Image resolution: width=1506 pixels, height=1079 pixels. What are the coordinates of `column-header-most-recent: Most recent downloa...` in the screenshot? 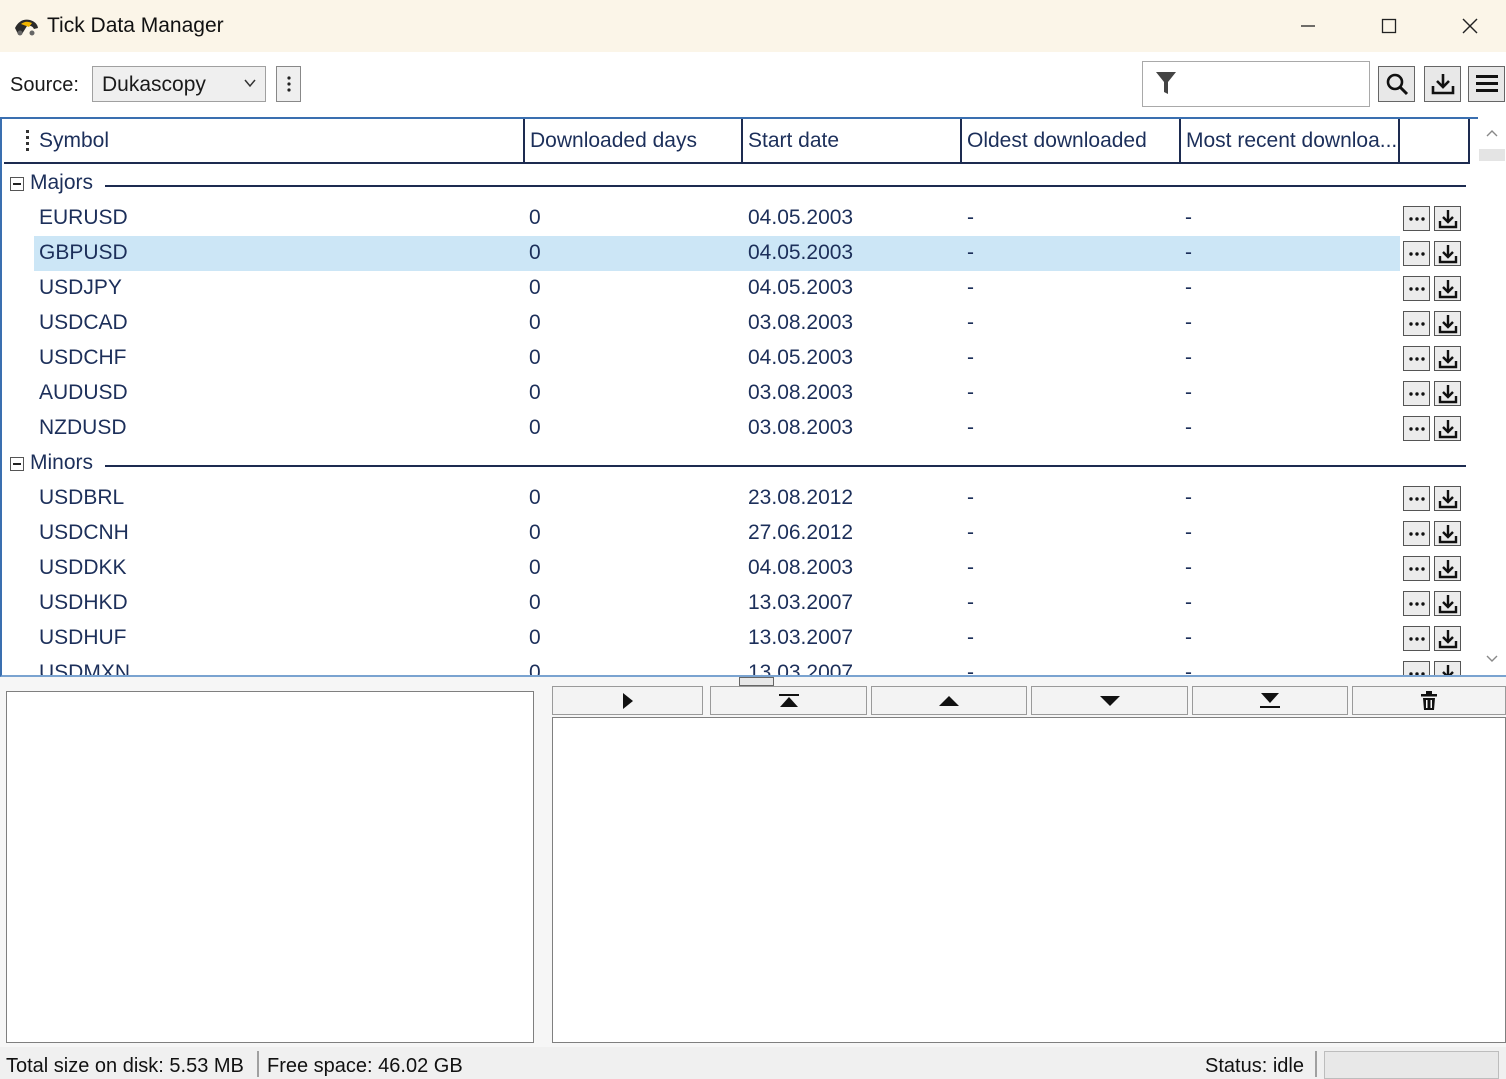 It's located at (1289, 140).